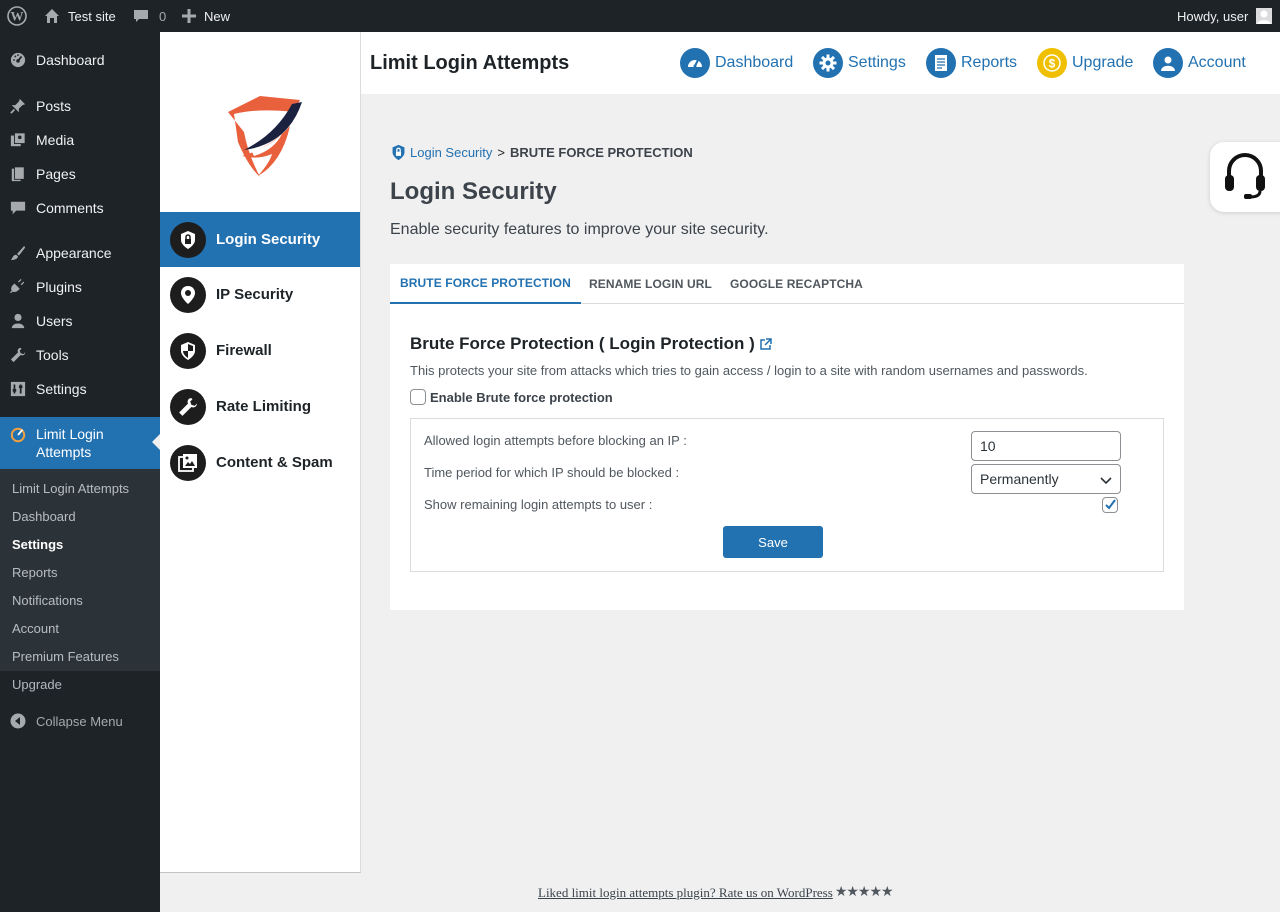  Describe the element at coordinates (451, 152) in the screenshot. I see `breadcrumb-link: Login Security` at that location.